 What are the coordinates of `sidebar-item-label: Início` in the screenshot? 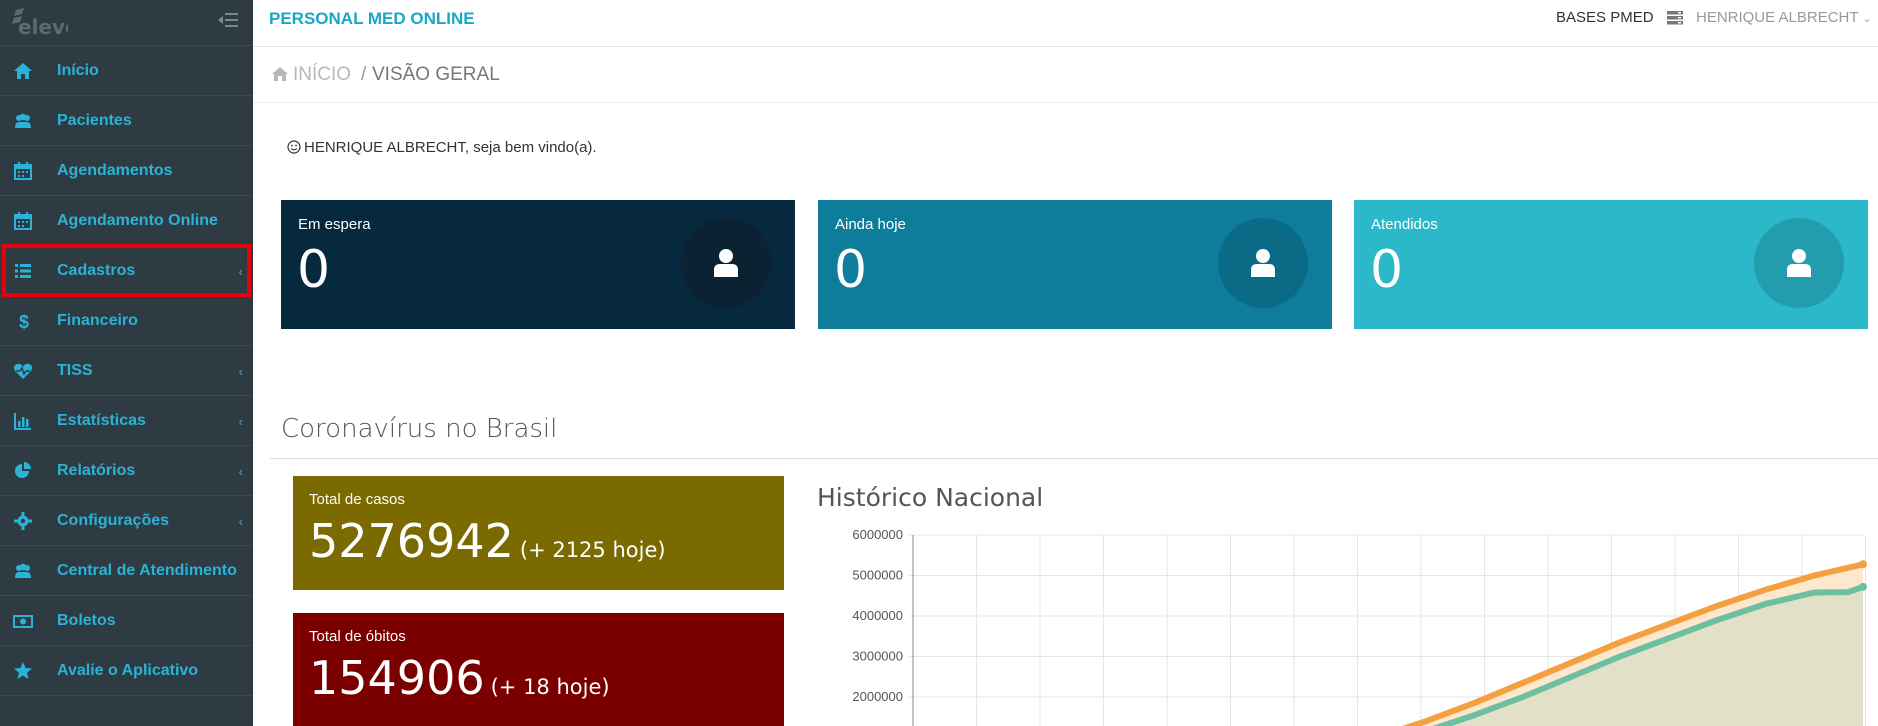 It's located at (78, 70).